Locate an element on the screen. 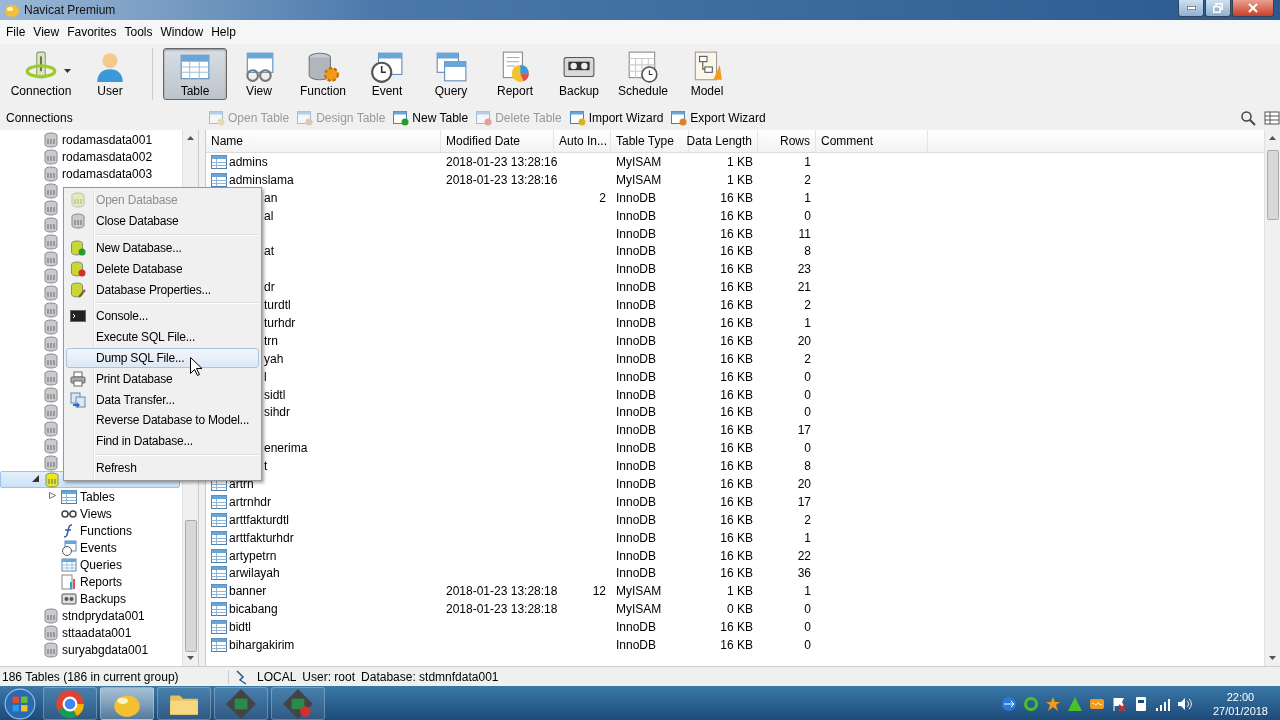  table-cell: banner is located at coordinates (248, 591).